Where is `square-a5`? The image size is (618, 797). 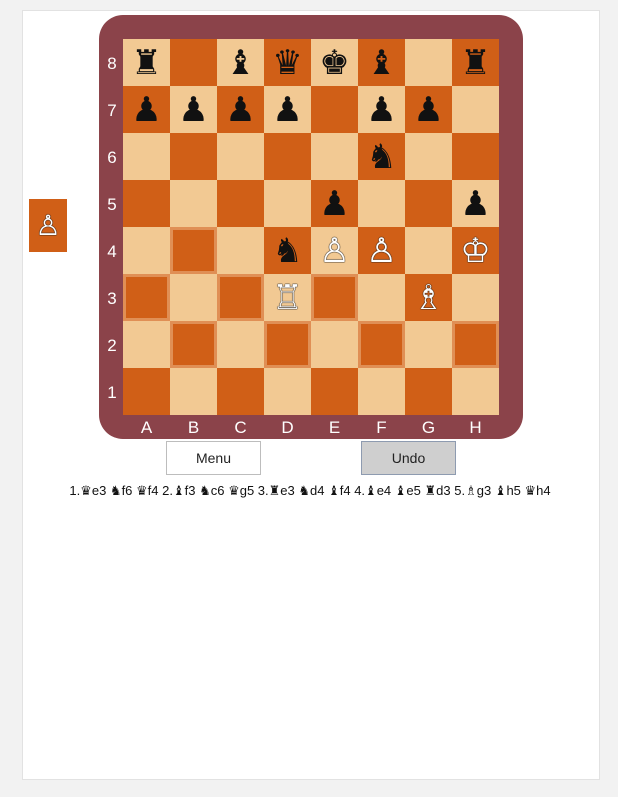
square-a5 is located at coordinates (146, 203).